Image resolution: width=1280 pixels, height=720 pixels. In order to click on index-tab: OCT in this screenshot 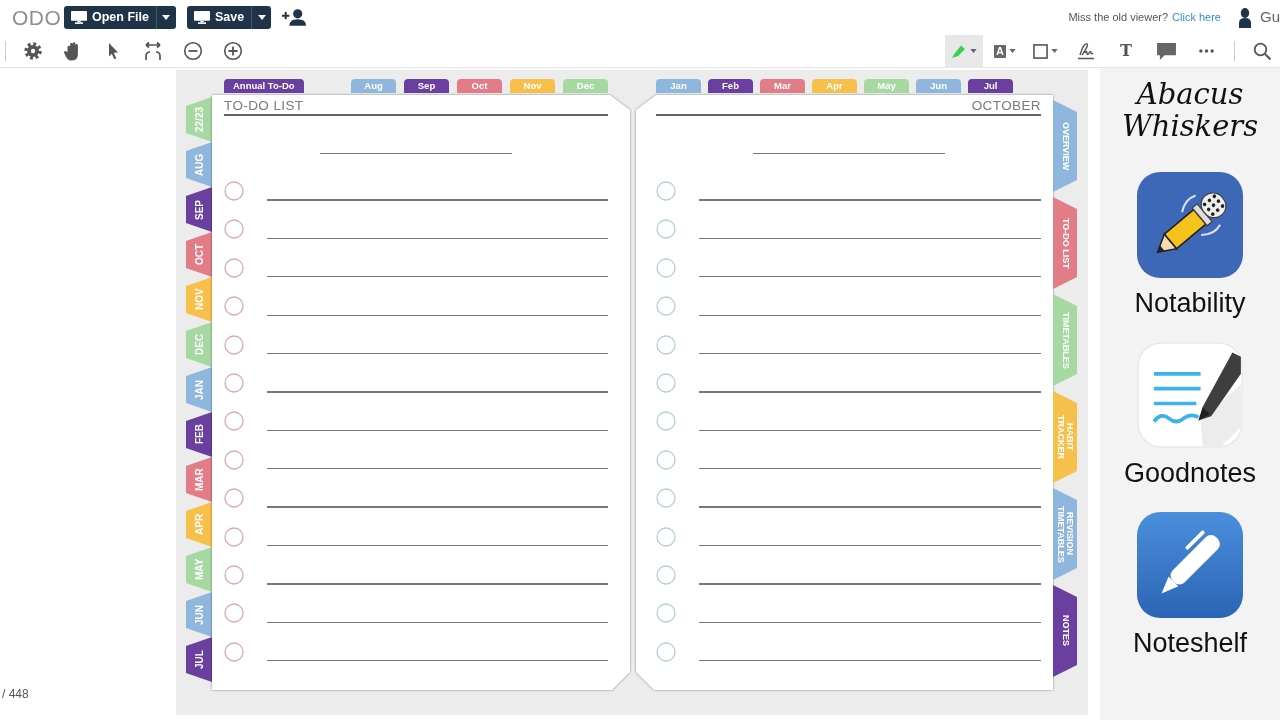, I will do `click(199, 254)`.